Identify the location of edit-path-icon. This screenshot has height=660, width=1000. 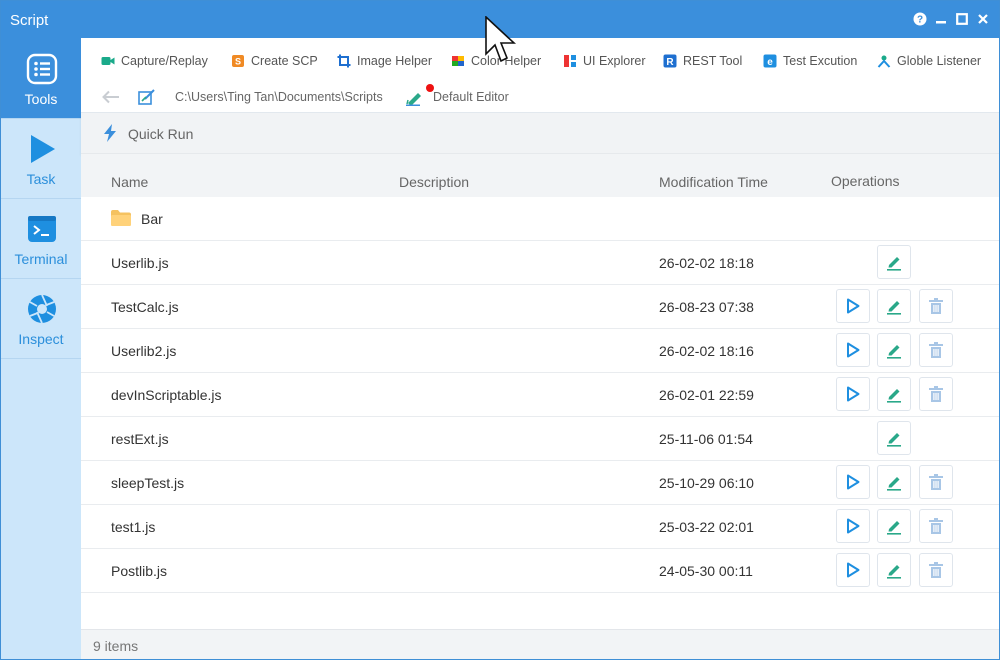
(147, 99).